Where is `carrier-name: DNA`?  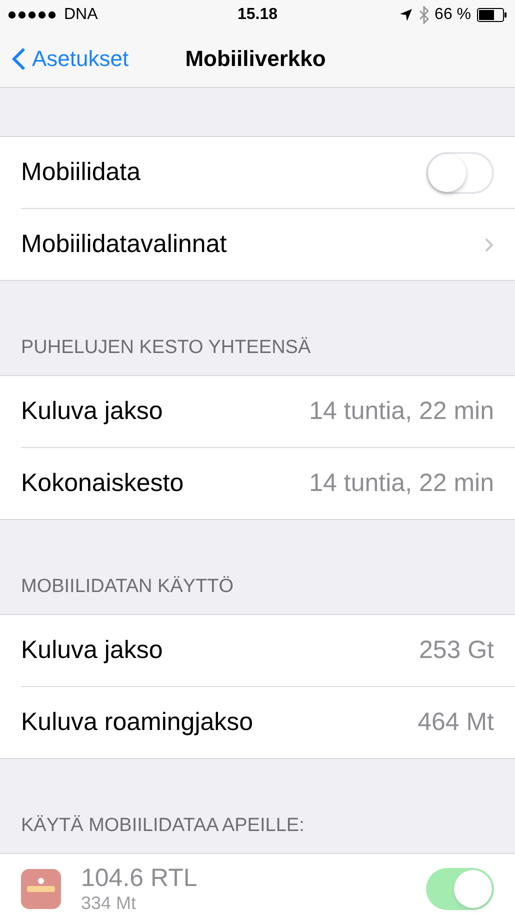 carrier-name: DNA is located at coordinates (81, 15).